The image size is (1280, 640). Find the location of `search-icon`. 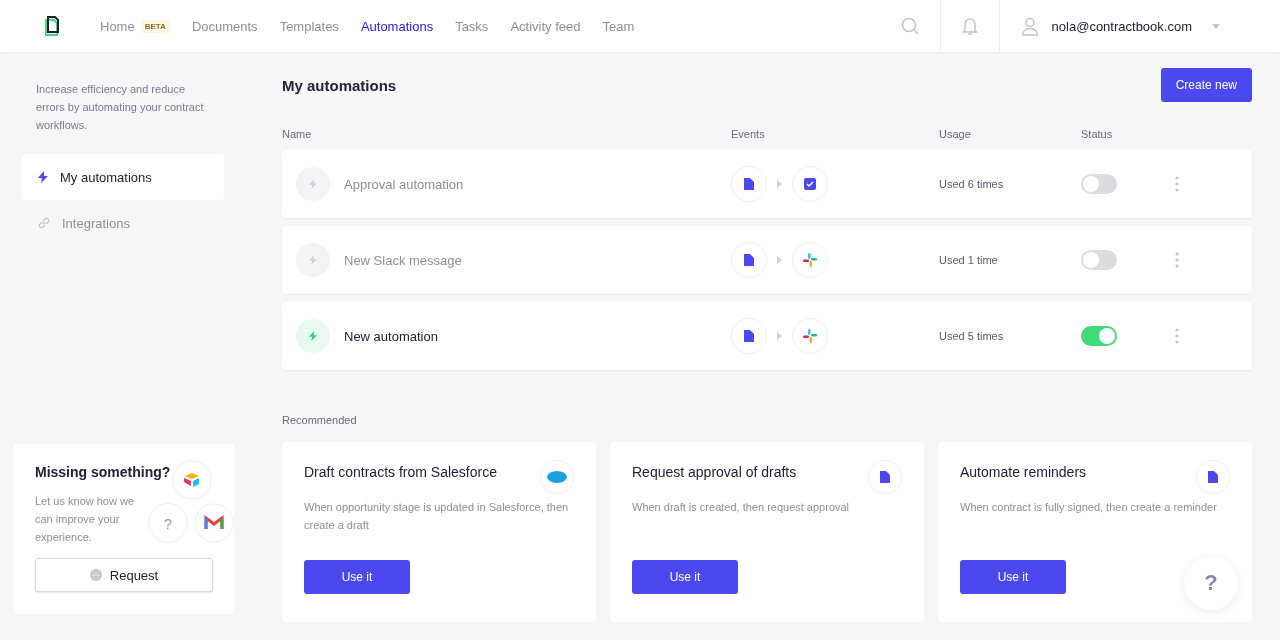

search-icon is located at coordinates (909, 26).